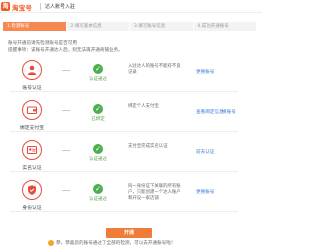  Describe the element at coordinates (98, 119) in the screenshot. I see `status-text: 已绑定` at that location.